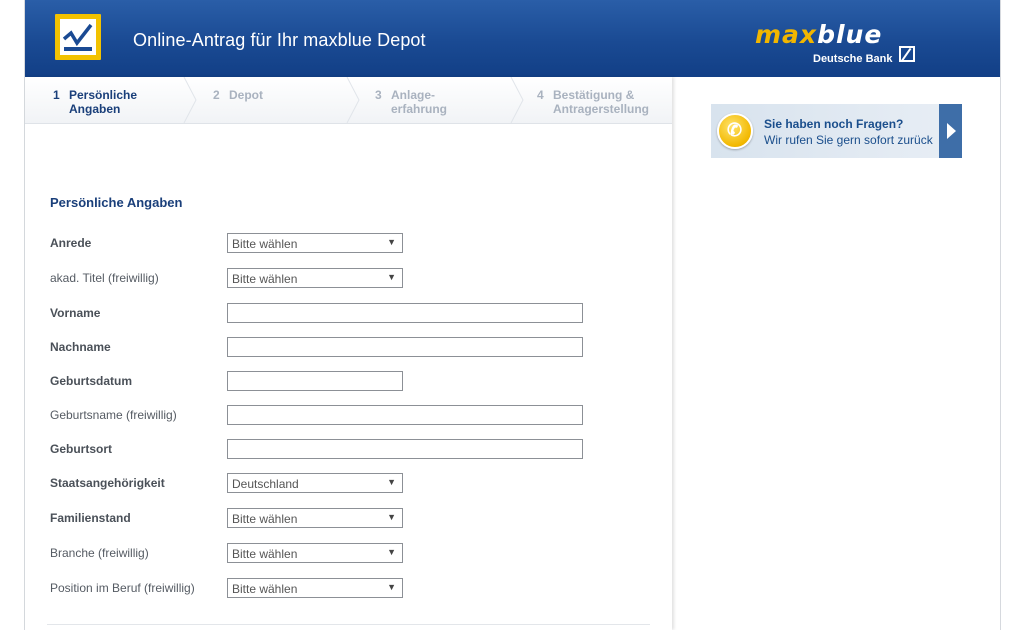 Image resolution: width=1021 pixels, height=630 pixels. Describe the element at coordinates (315, 243) in the screenshot. I see `anrede-select: Bitte wählen ▼` at that location.